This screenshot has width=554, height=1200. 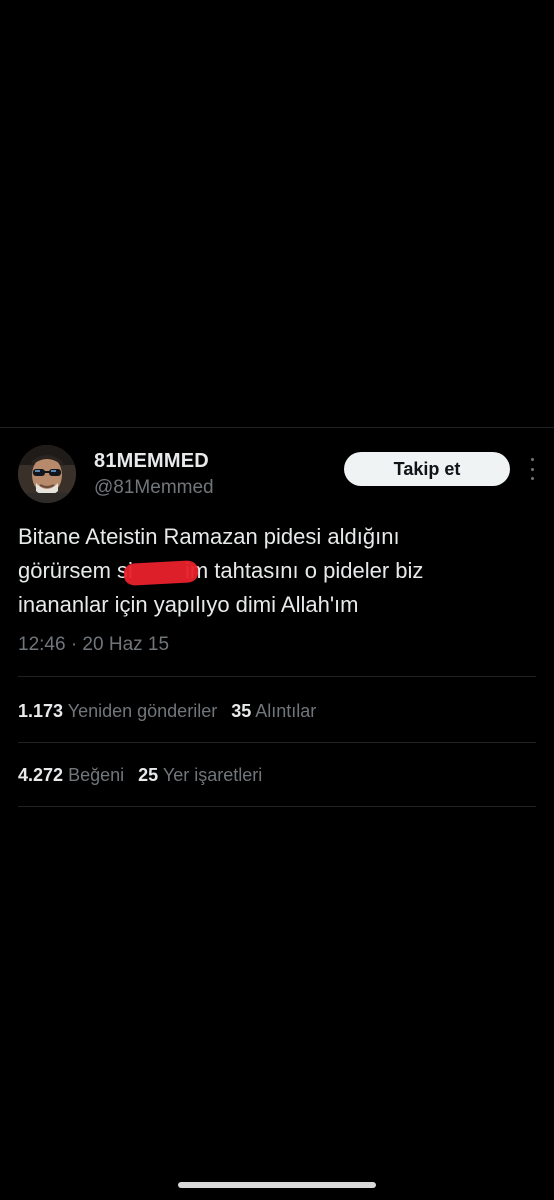 What do you see at coordinates (142, 711) in the screenshot?
I see `retweets-label: Yeniden gönderiler` at bounding box center [142, 711].